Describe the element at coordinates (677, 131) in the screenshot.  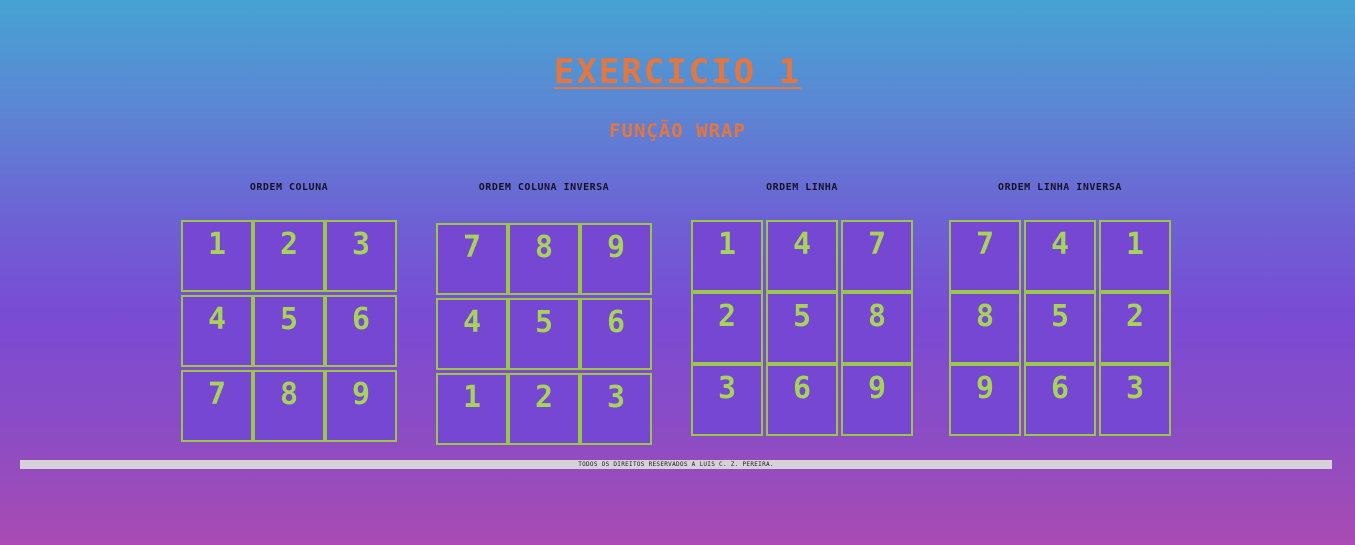
I see `page-subtitle: FUNÇÃO WRAP` at that location.